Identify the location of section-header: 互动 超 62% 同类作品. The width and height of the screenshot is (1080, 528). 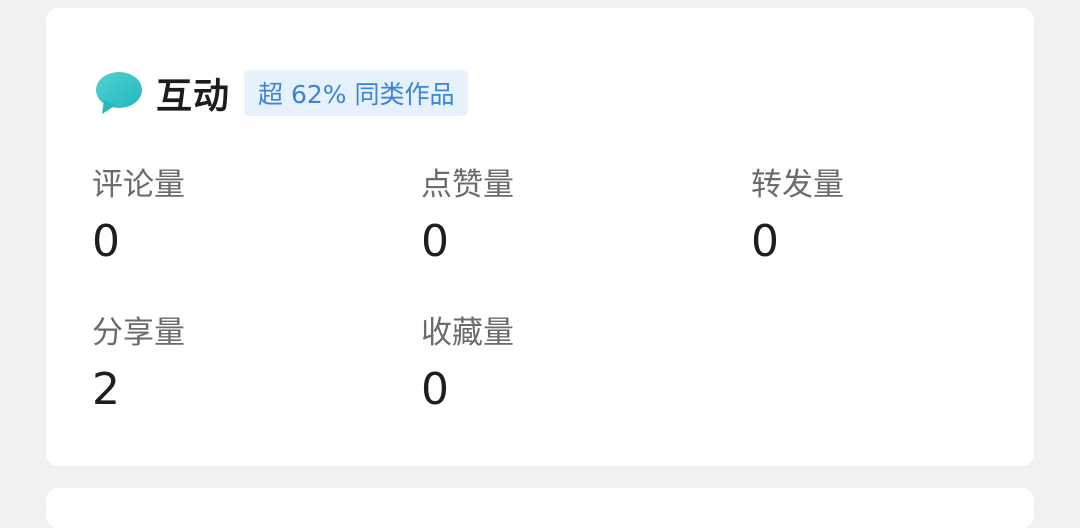
(281, 93).